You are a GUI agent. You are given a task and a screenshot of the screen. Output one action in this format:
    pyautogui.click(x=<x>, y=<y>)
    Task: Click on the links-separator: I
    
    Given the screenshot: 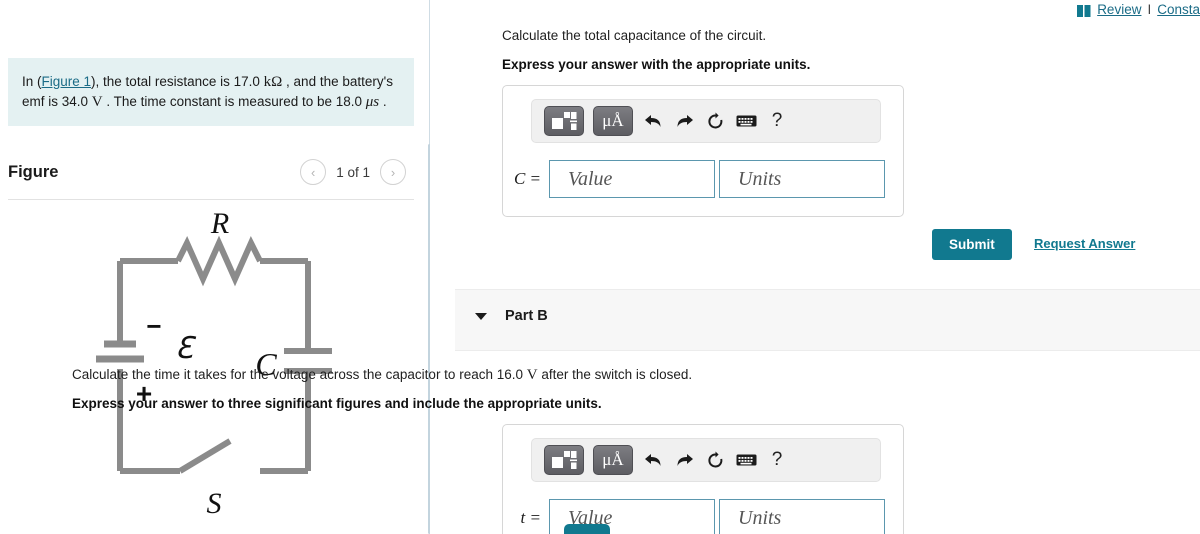 What is the action you would take?
    pyautogui.click(x=1149, y=9)
    